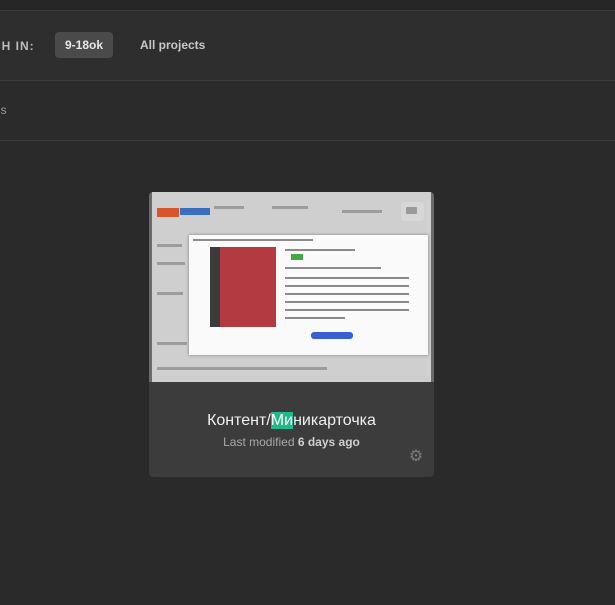  What do you see at coordinates (172, 45) in the screenshot?
I see `filter-chip-all-projects: All projects` at bounding box center [172, 45].